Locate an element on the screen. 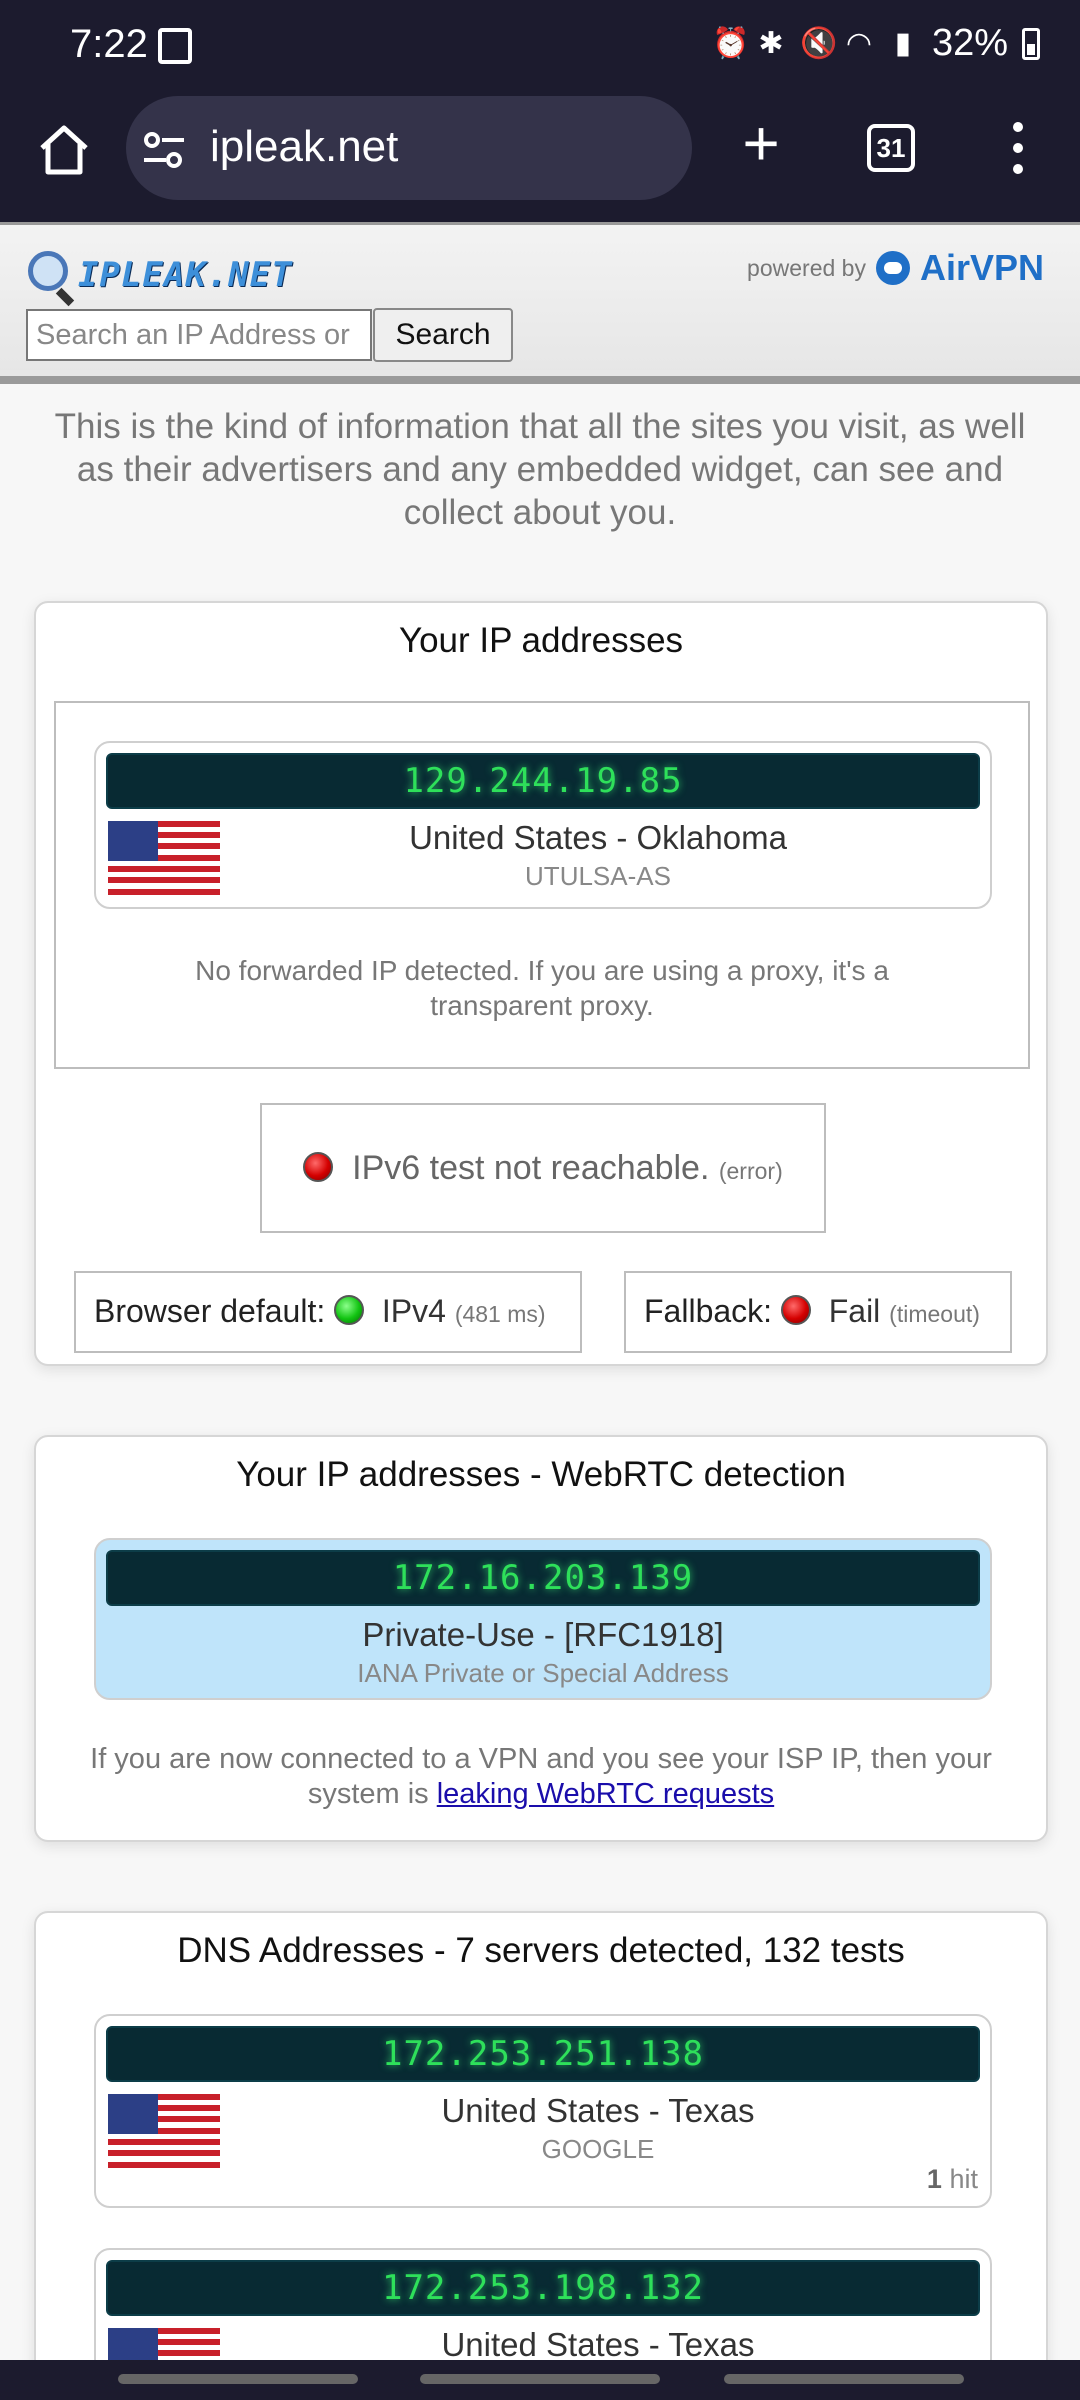 Image resolution: width=1080 pixels, height=2400 pixels. ip-value: 129.244.19.85 is located at coordinates (543, 781).